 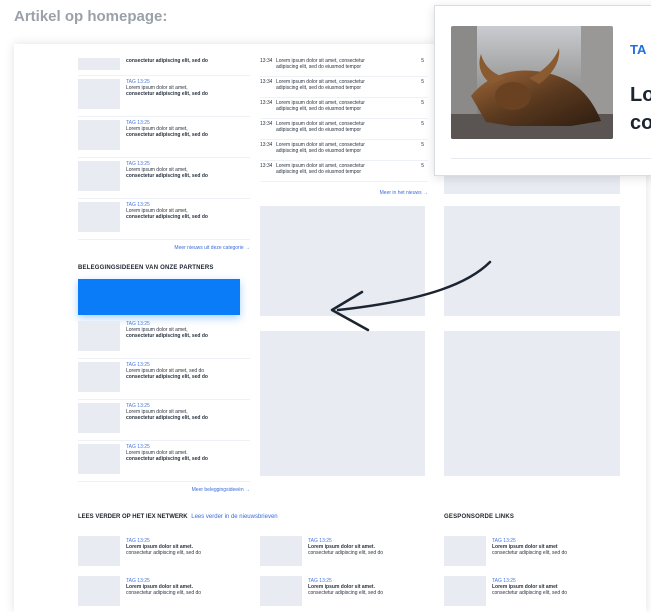 What do you see at coordinates (640, 123) in the screenshot?
I see `card-title-line2: co` at bounding box center [640, 123].